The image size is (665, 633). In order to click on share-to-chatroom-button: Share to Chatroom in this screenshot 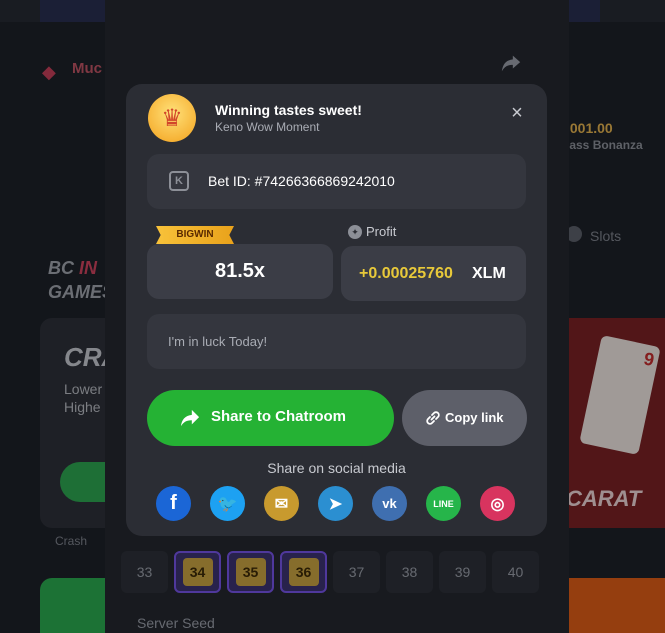, I will do `click(270, 418)`.